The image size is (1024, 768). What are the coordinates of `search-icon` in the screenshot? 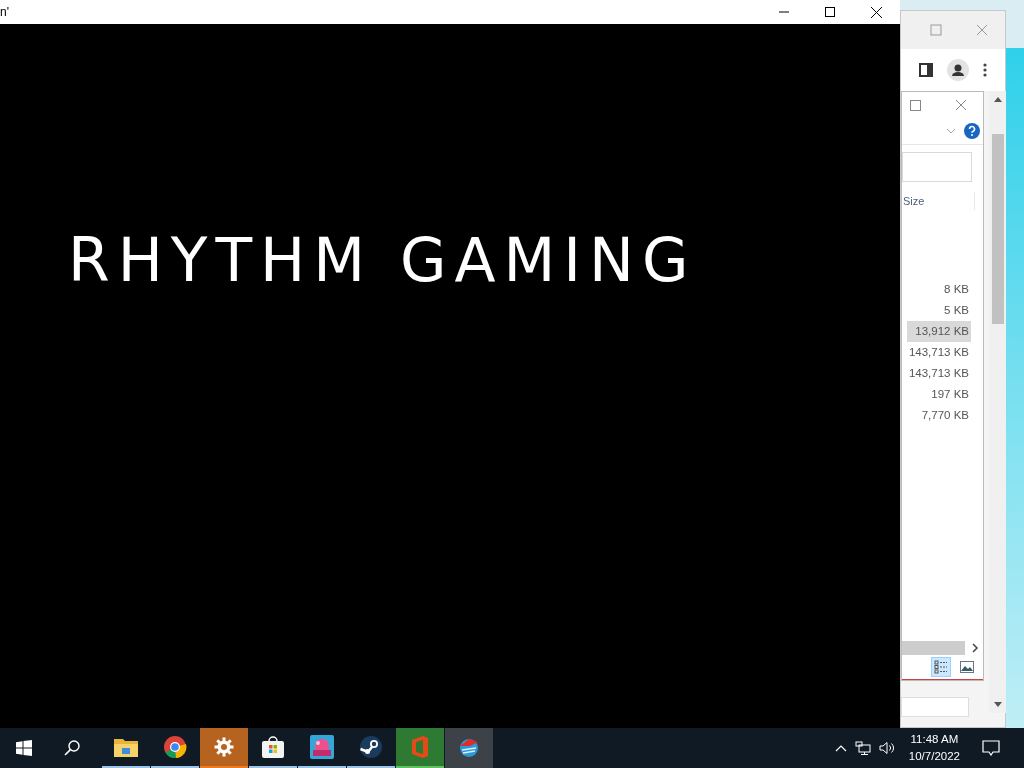 It's located at (72, 748).